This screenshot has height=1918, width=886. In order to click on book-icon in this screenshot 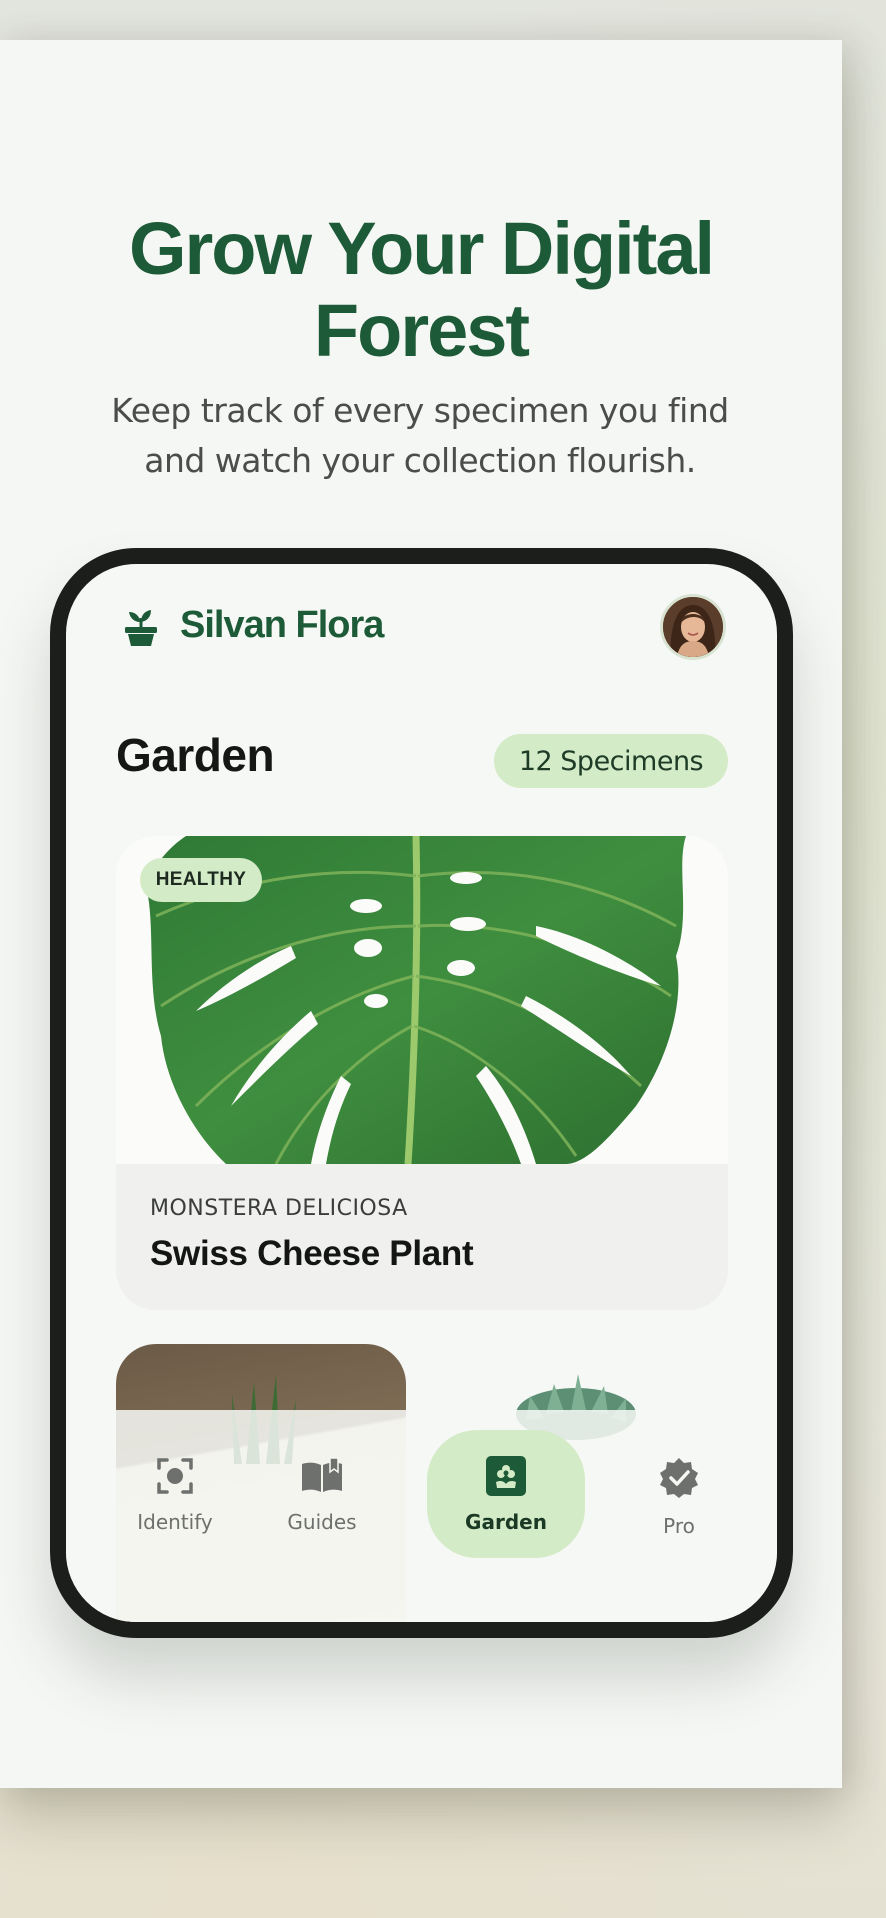, I will do `click(322, 1474)`.